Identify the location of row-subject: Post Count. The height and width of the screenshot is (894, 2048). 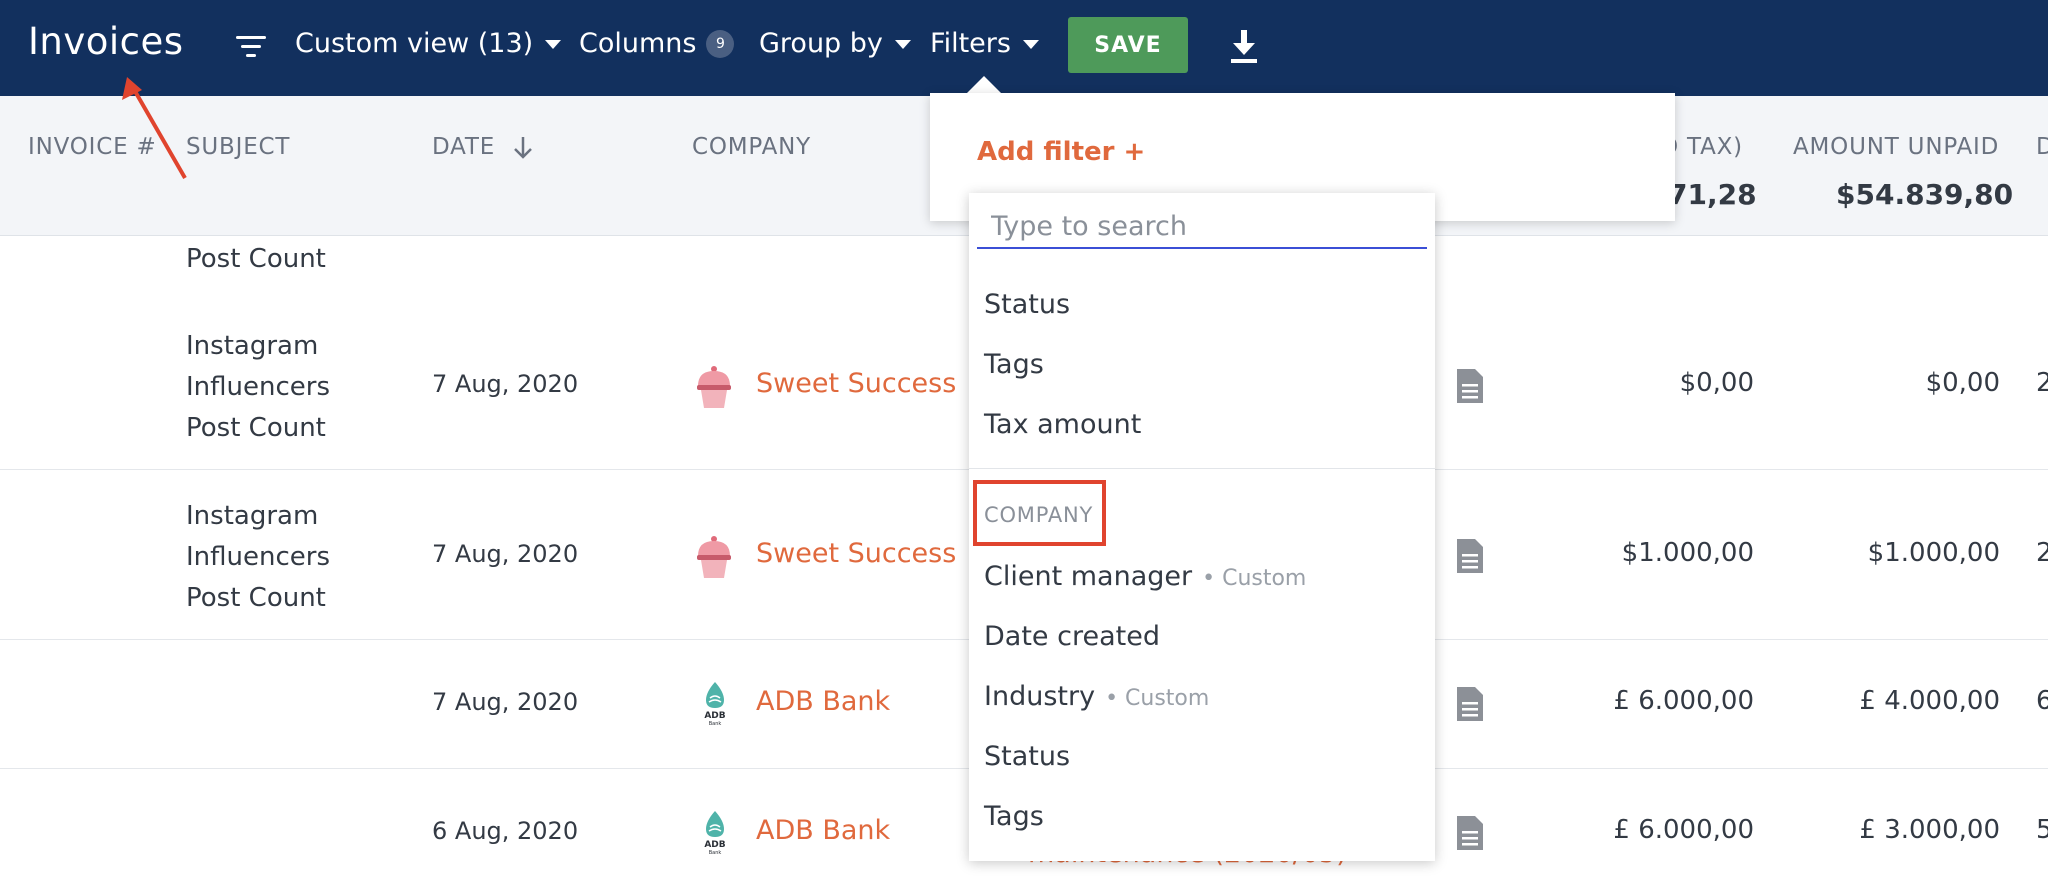
(256, 259).